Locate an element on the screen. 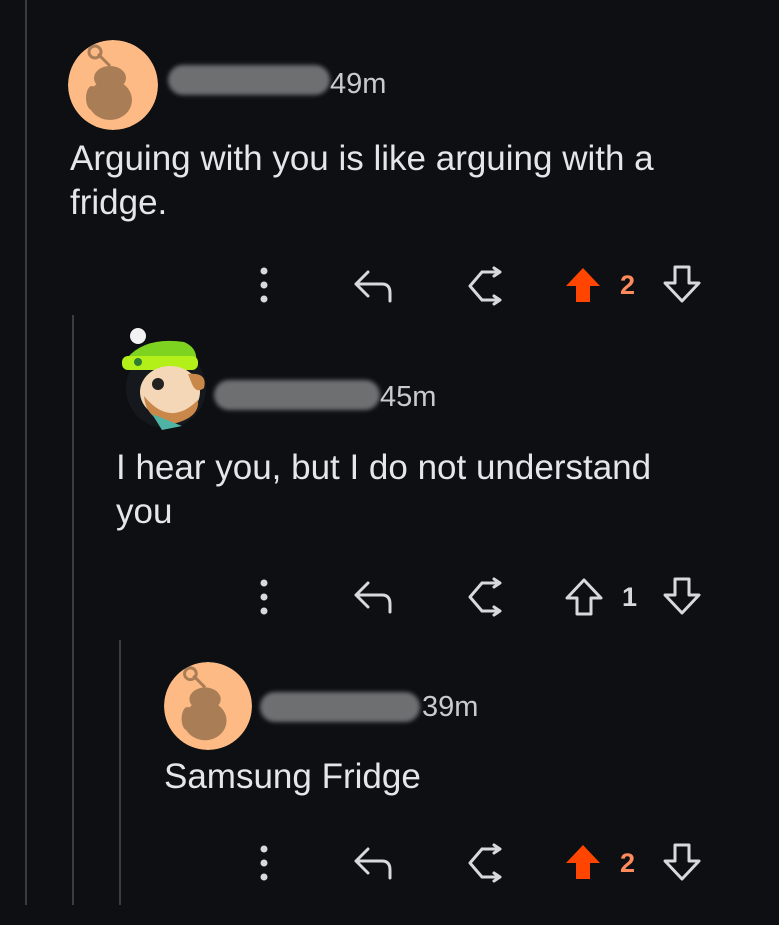  vote-count: 1 is located at coordinates (630, 597).